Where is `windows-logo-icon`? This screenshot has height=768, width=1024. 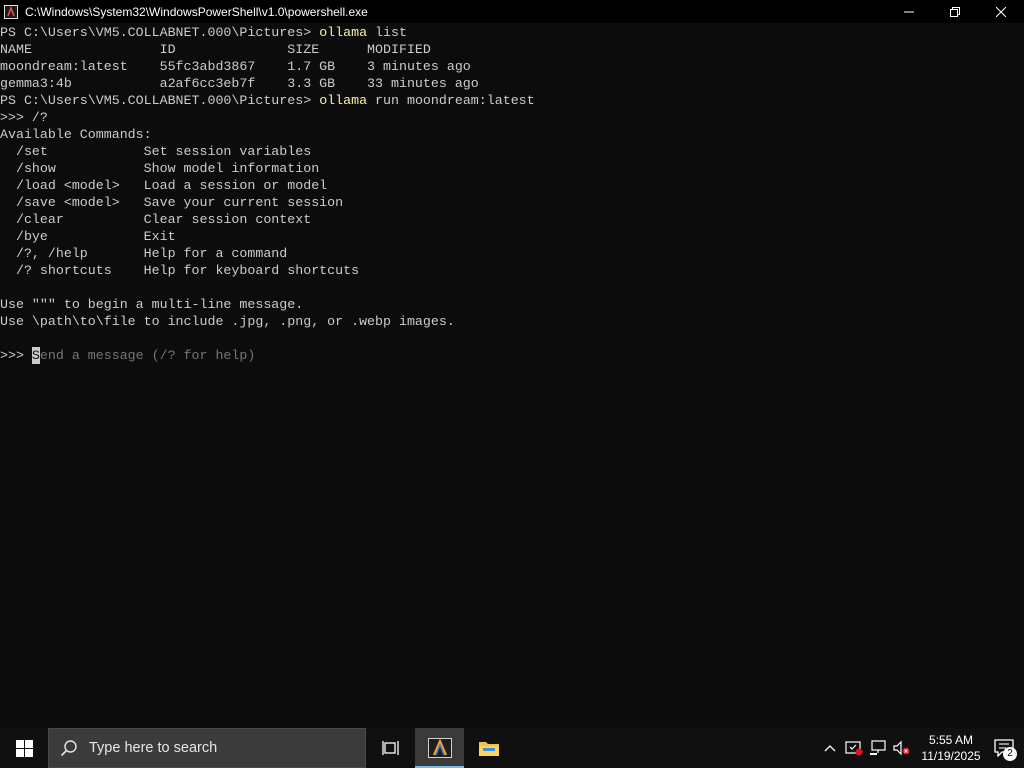 windows-logo-icon is located at coordinates (24, 748).